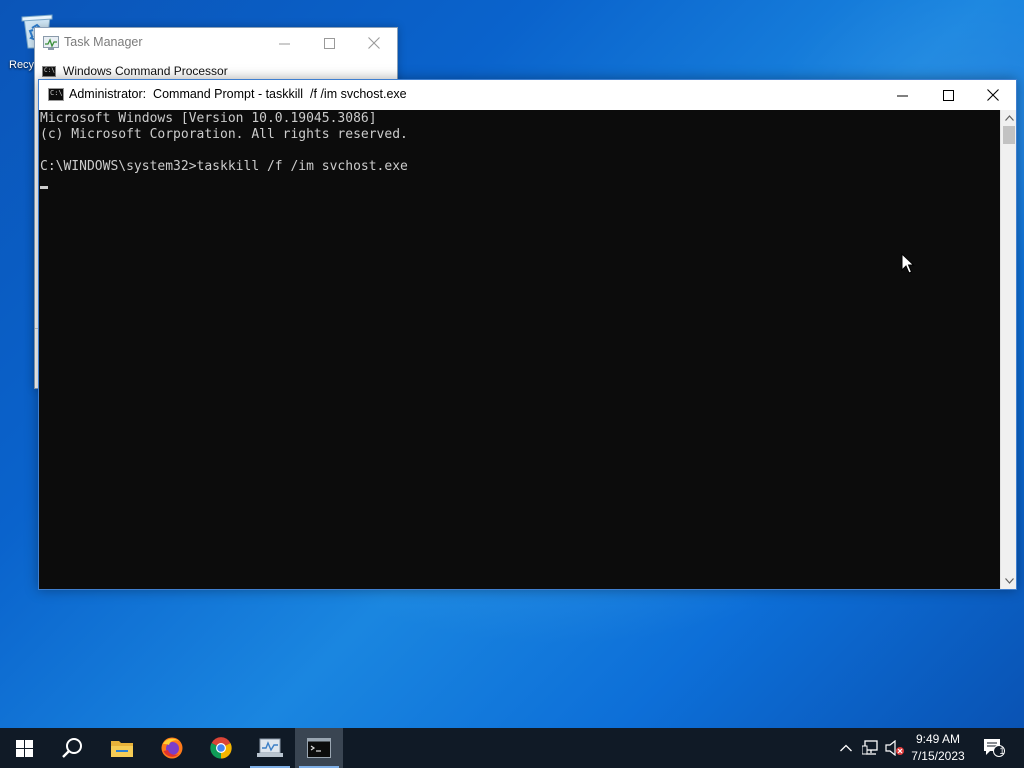 The width and height of the screenshot is (1024, 768). I want to click on scroll-up-button, so click(1009, 118).